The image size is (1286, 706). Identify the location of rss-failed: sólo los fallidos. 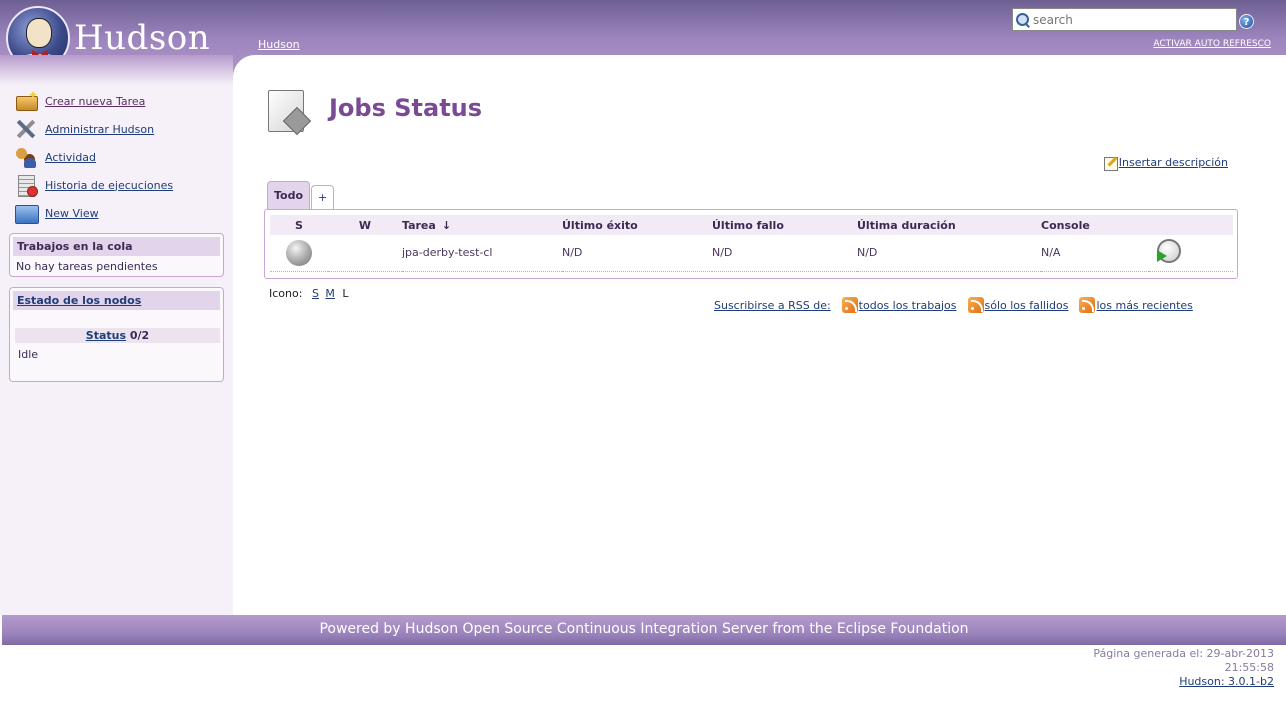
(1018, 305).